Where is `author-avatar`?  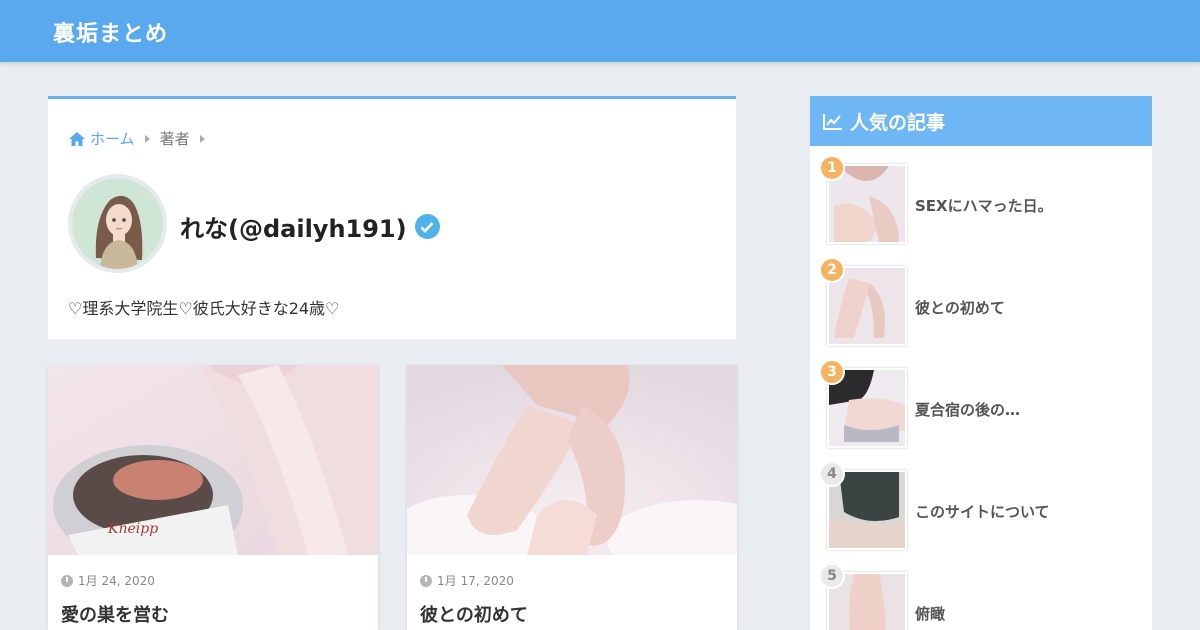
author-avatar is located at coordinates (117, 223).